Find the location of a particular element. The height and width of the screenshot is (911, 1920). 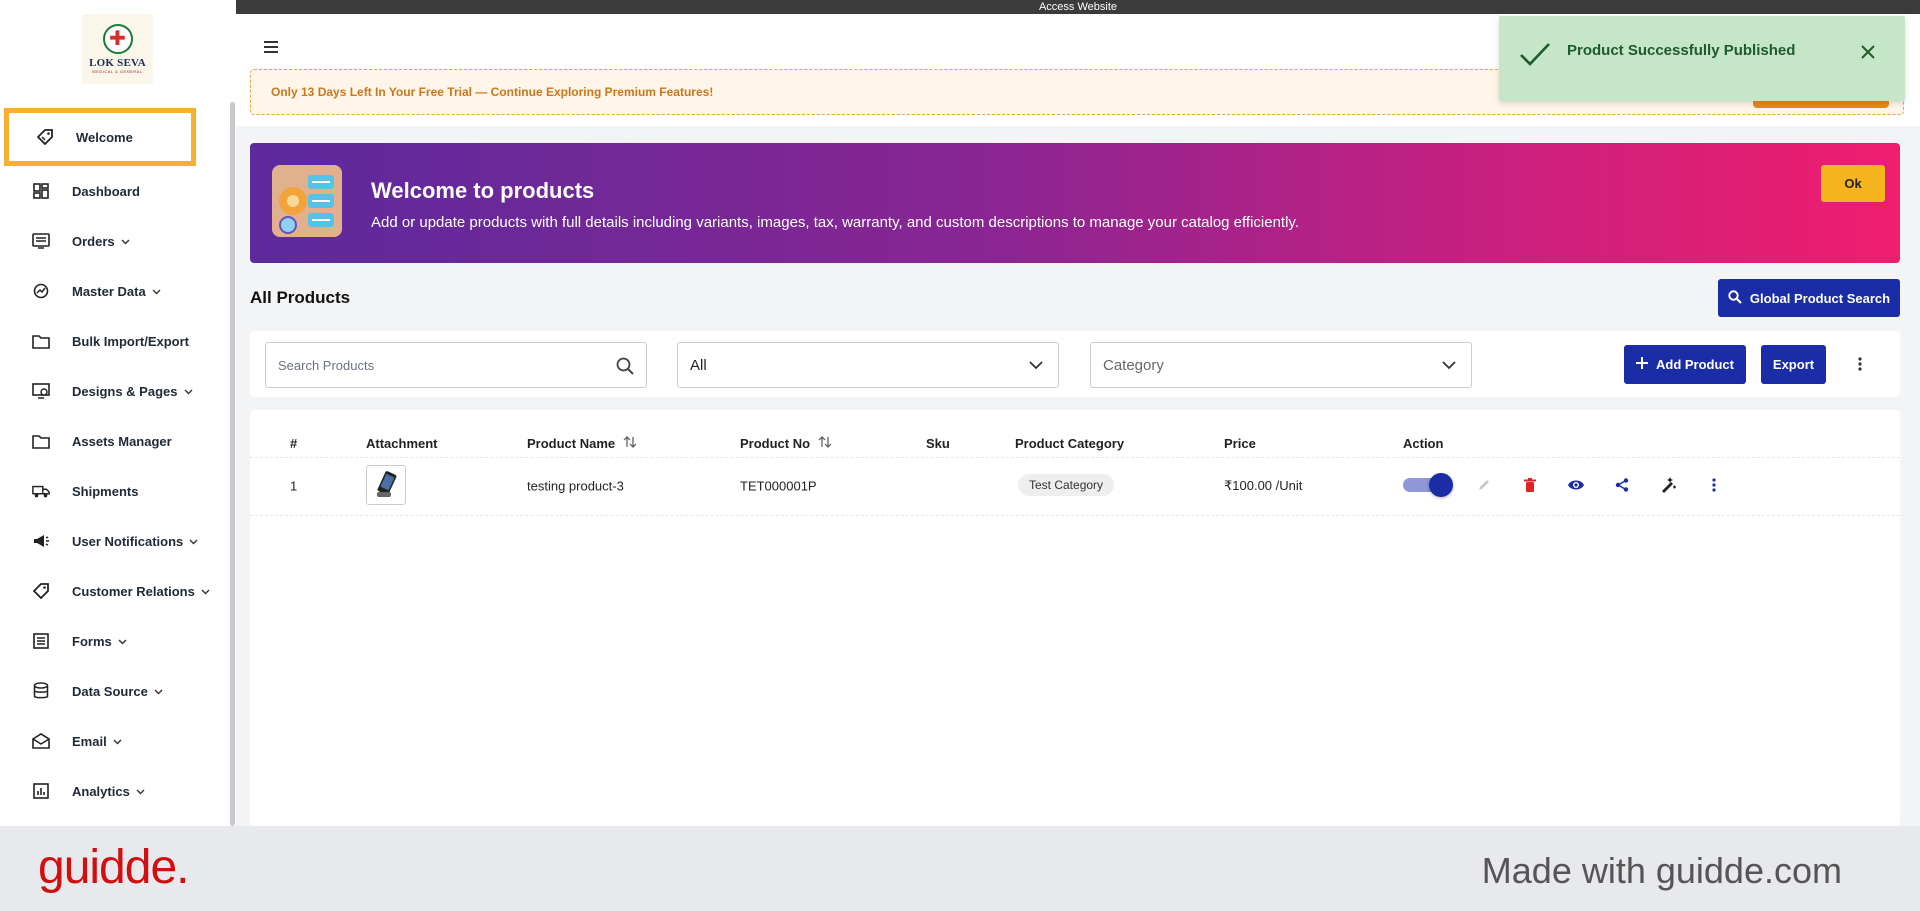

sidebar-item-email: Email is located at coordinates (114, 741).